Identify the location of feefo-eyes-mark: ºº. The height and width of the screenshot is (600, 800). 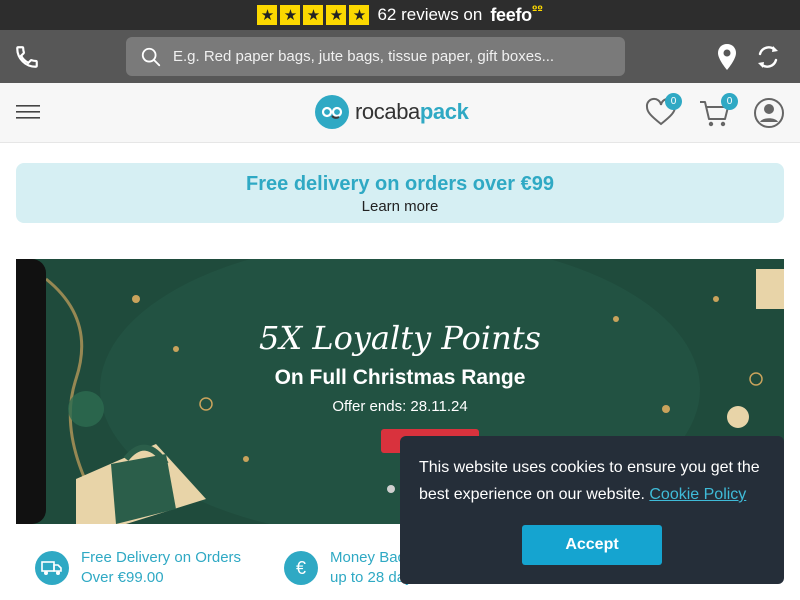
(537, 10).